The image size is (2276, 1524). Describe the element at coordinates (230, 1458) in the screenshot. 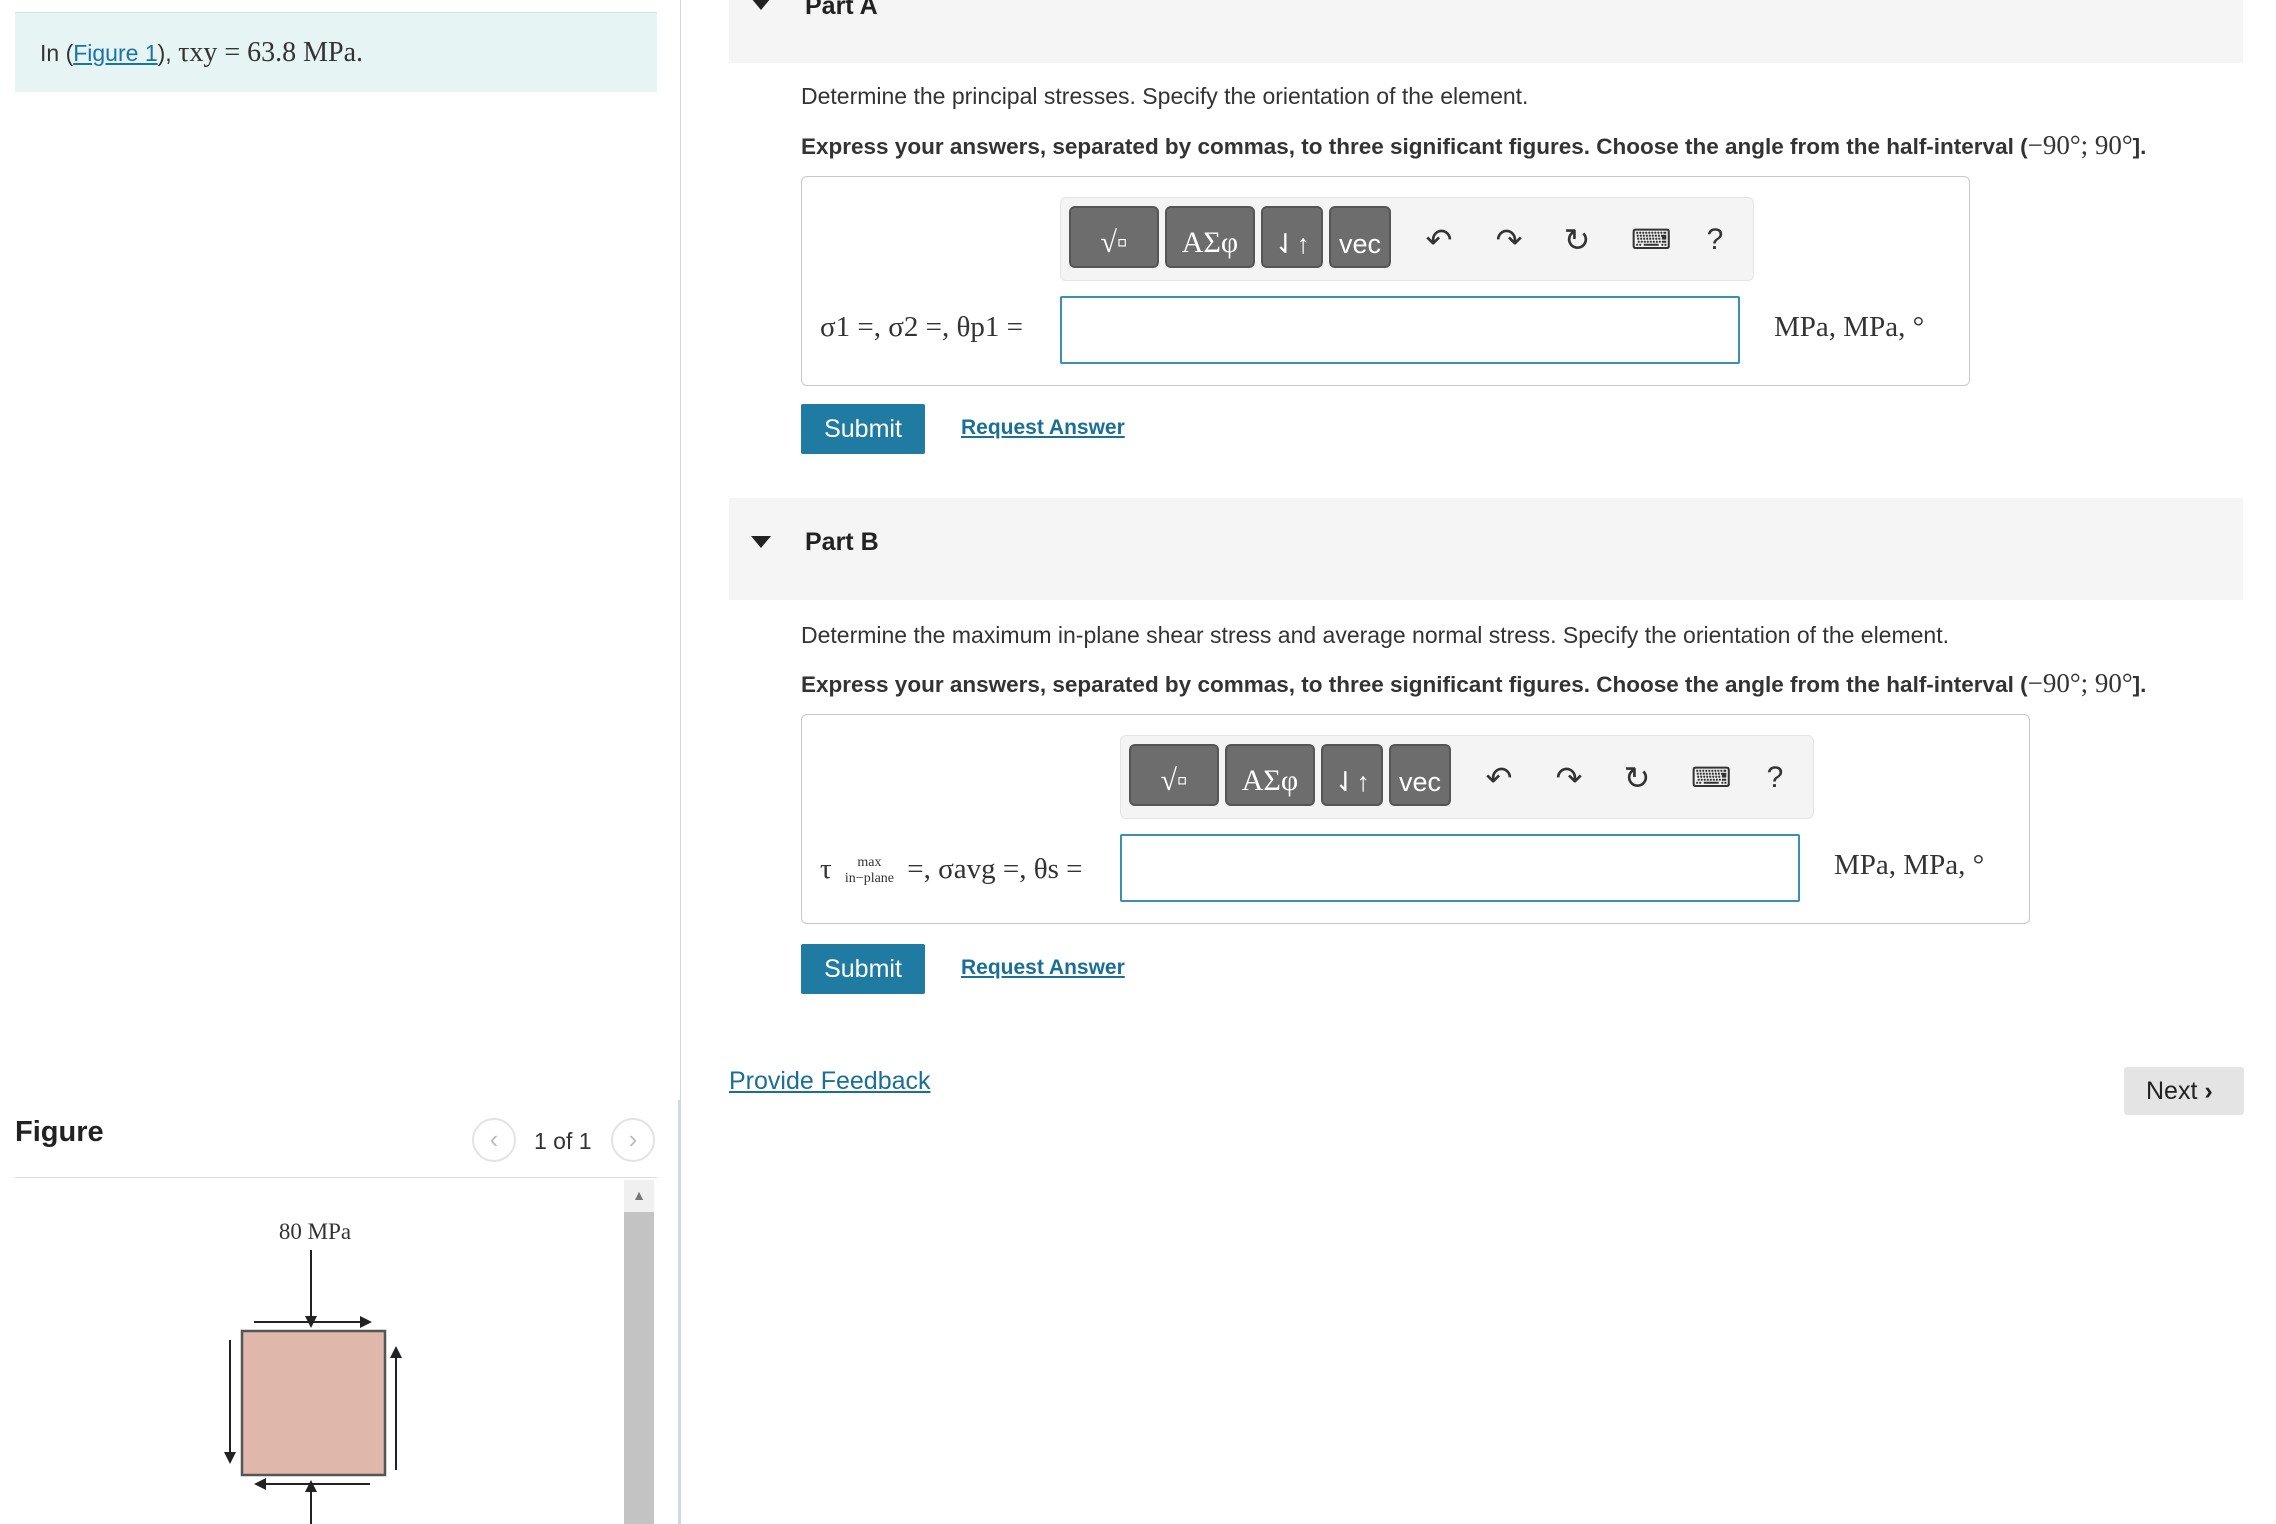

I see `left-shear-arrowhead` at that location.